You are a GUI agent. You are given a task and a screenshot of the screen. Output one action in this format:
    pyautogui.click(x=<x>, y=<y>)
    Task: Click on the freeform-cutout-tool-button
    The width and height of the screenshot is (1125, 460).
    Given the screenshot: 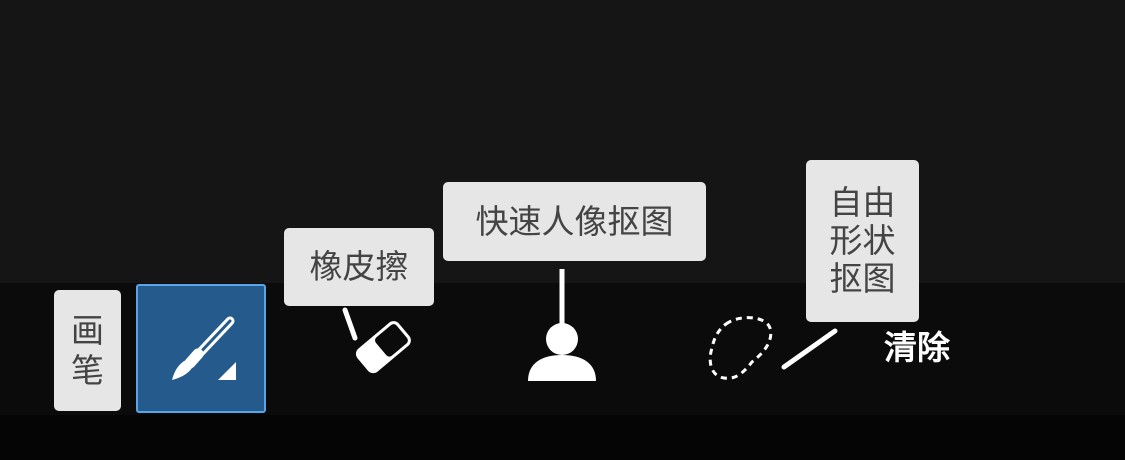 What is the action you would take?
    pyautogui.click(x=774, y=350)
    